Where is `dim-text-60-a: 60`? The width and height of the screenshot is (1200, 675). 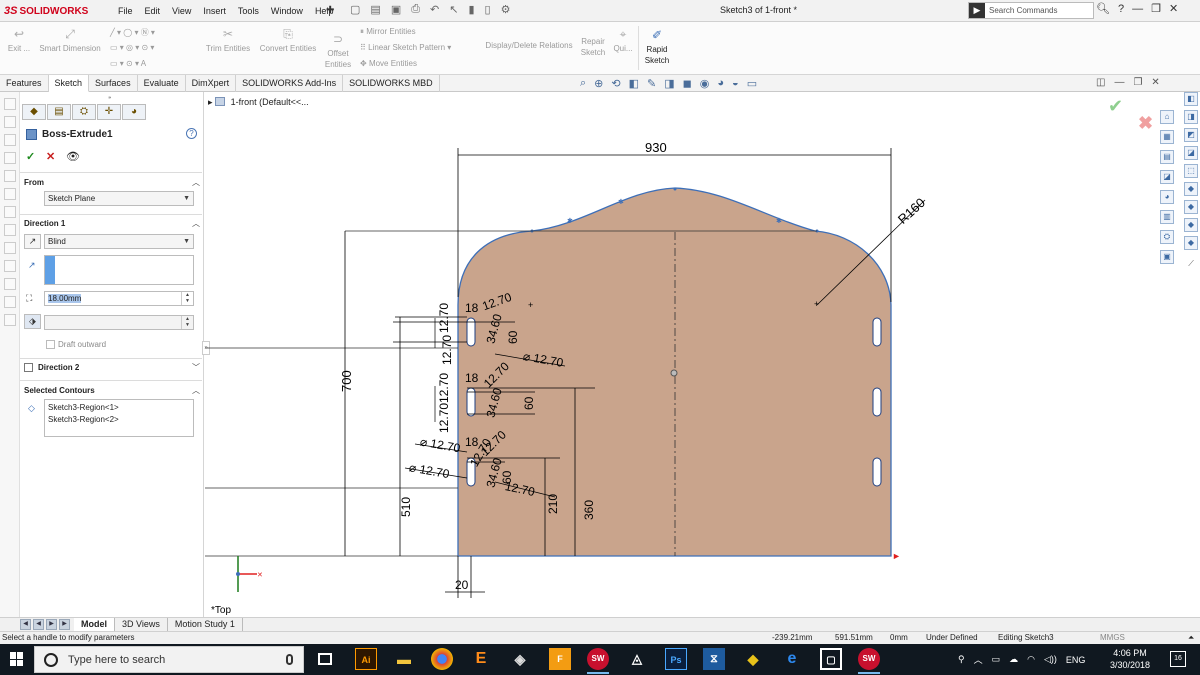
dim-text-60-a: 60 is located at coordinates (513, 337).